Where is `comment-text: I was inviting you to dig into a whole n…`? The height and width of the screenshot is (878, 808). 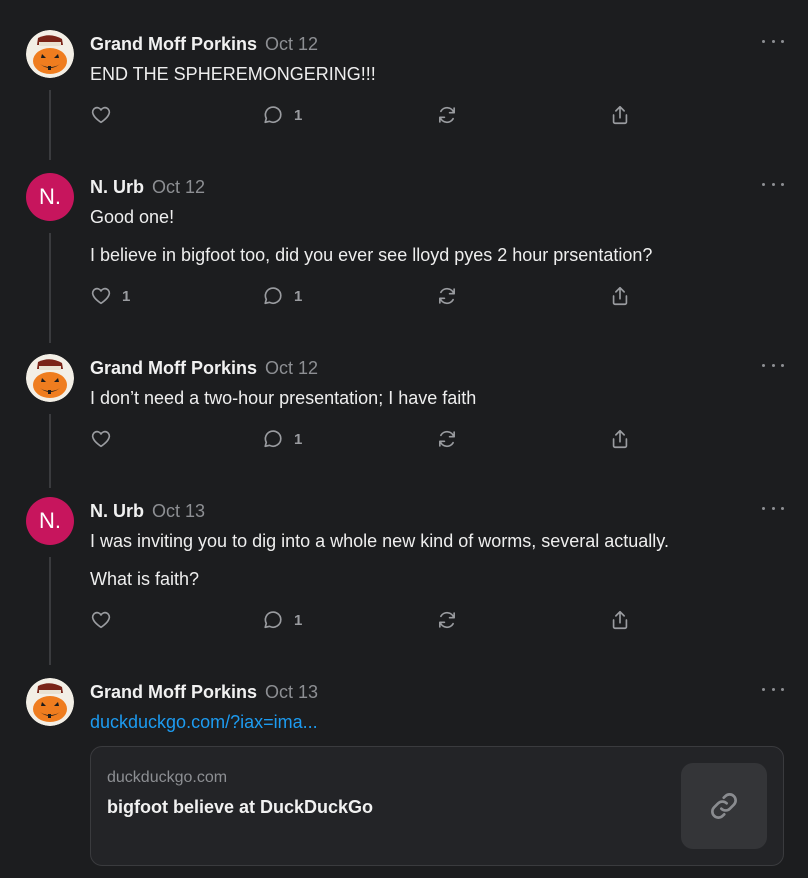
comment-text: I was inviting you to dig into a whole n… is located at coordinates (379, 541).